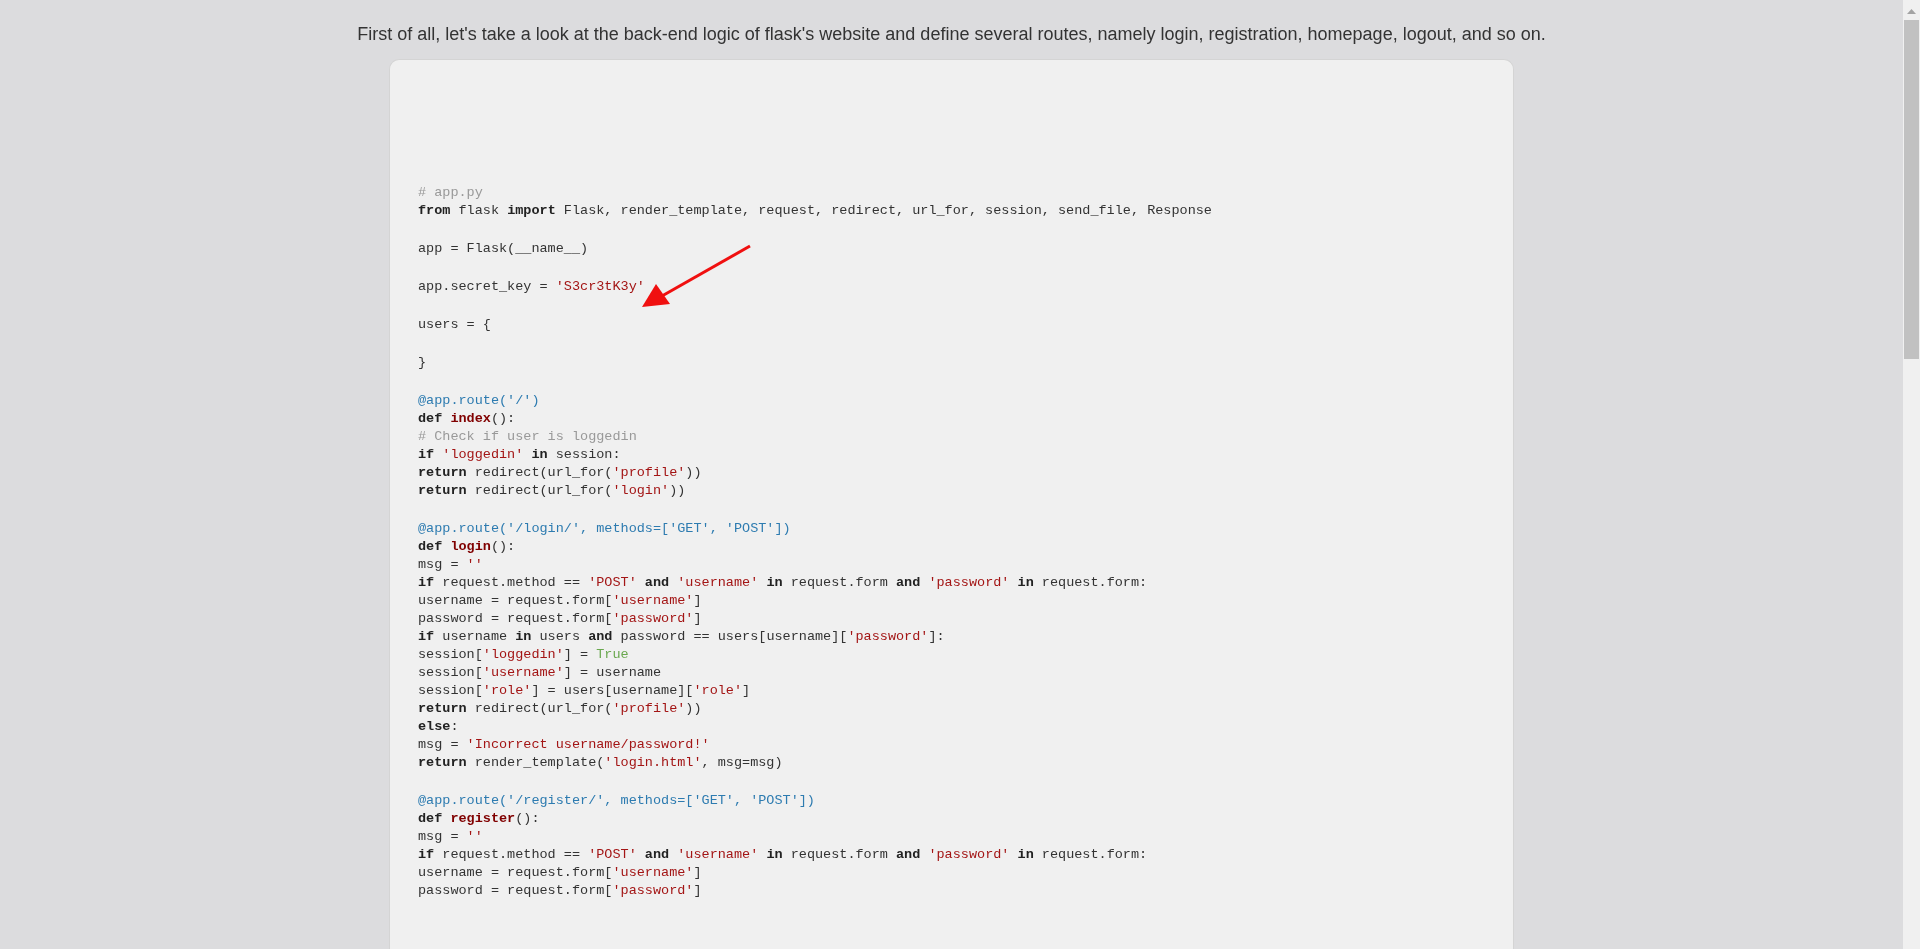  Describe the element at coordinates (438, 727) in the screenshot. I see `code-line: else:` at that location.